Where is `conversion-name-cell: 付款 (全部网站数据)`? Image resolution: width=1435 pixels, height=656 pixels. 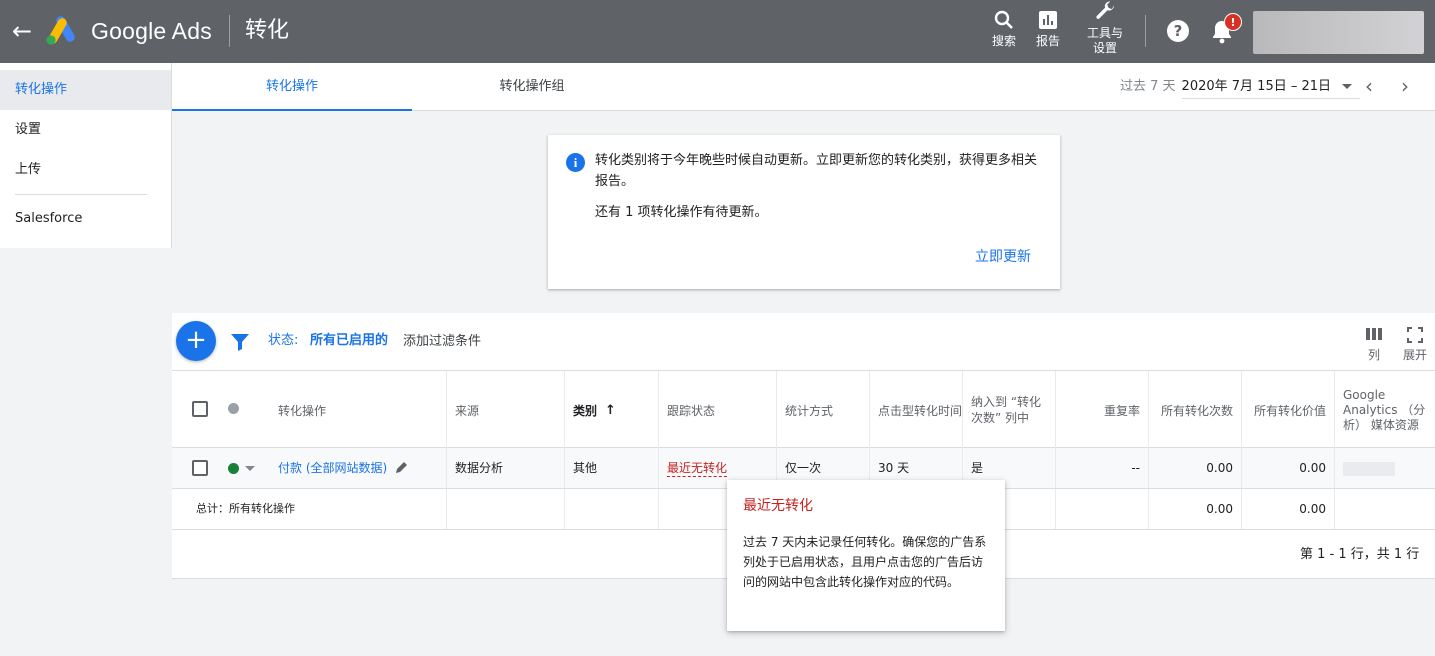
conversion-name-cell: 付款 (全部网站数据) is located at coordinates (358, 468).